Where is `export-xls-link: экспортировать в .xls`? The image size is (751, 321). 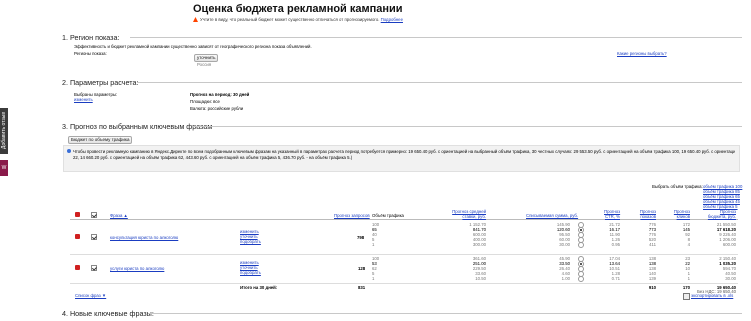 export-xls-link: экспортировать в .xls is located at coordinates (712, 295).